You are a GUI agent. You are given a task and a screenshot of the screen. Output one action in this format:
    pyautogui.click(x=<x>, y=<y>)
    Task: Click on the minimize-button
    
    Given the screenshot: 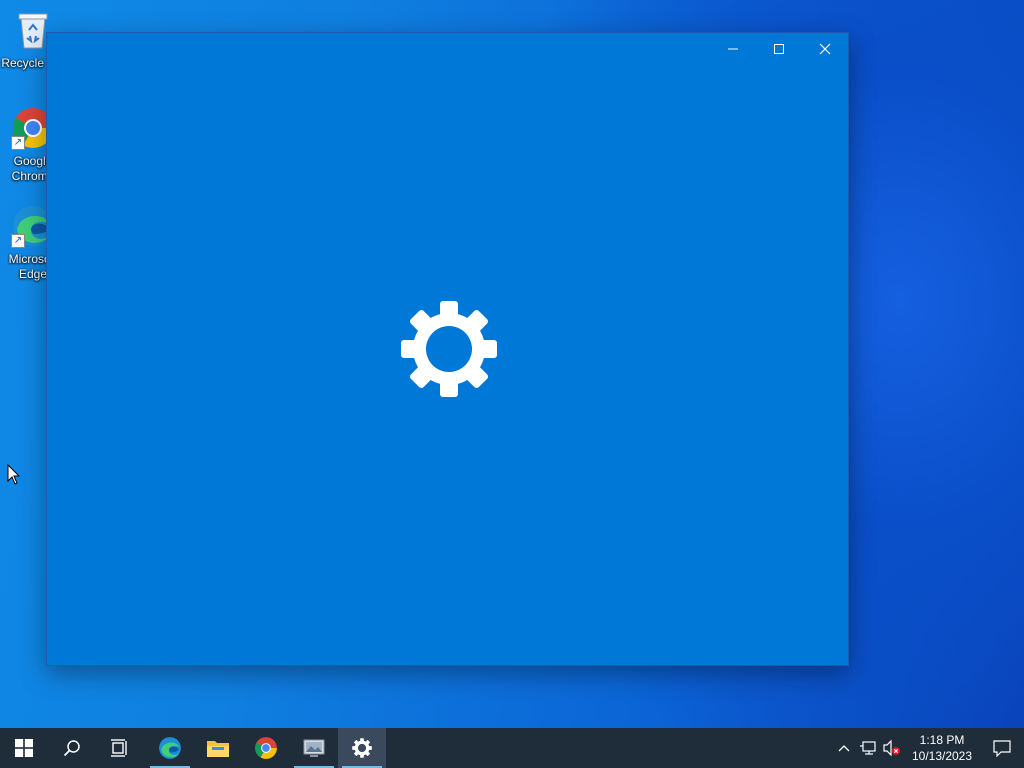 What is the action you would take?
    pyautogui.click(x=733, y=49)
    